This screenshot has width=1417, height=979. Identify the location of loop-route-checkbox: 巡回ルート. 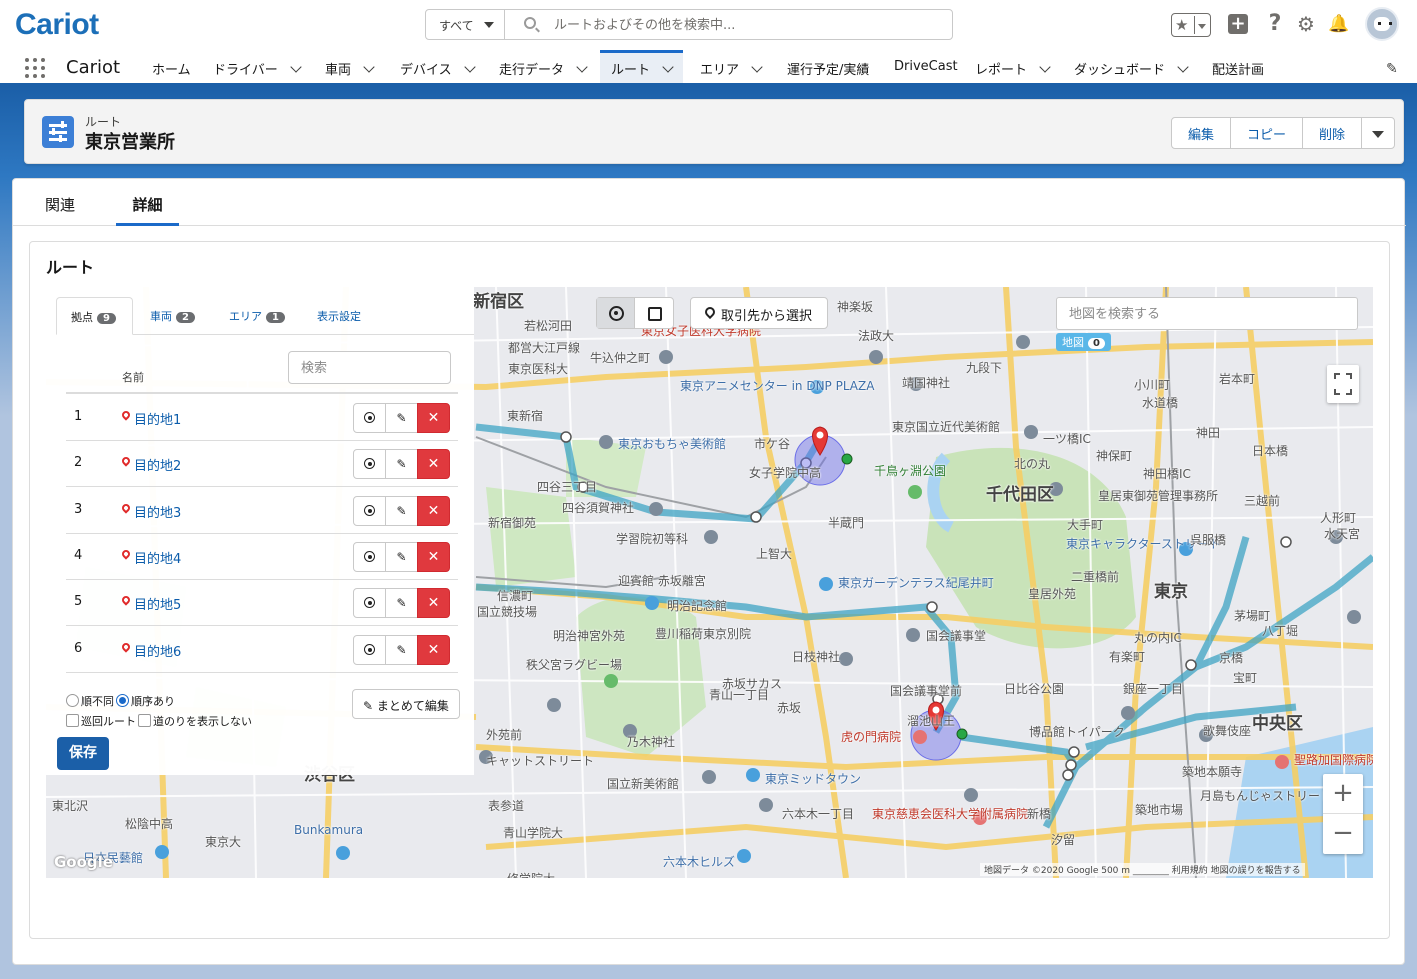
(101, 721).